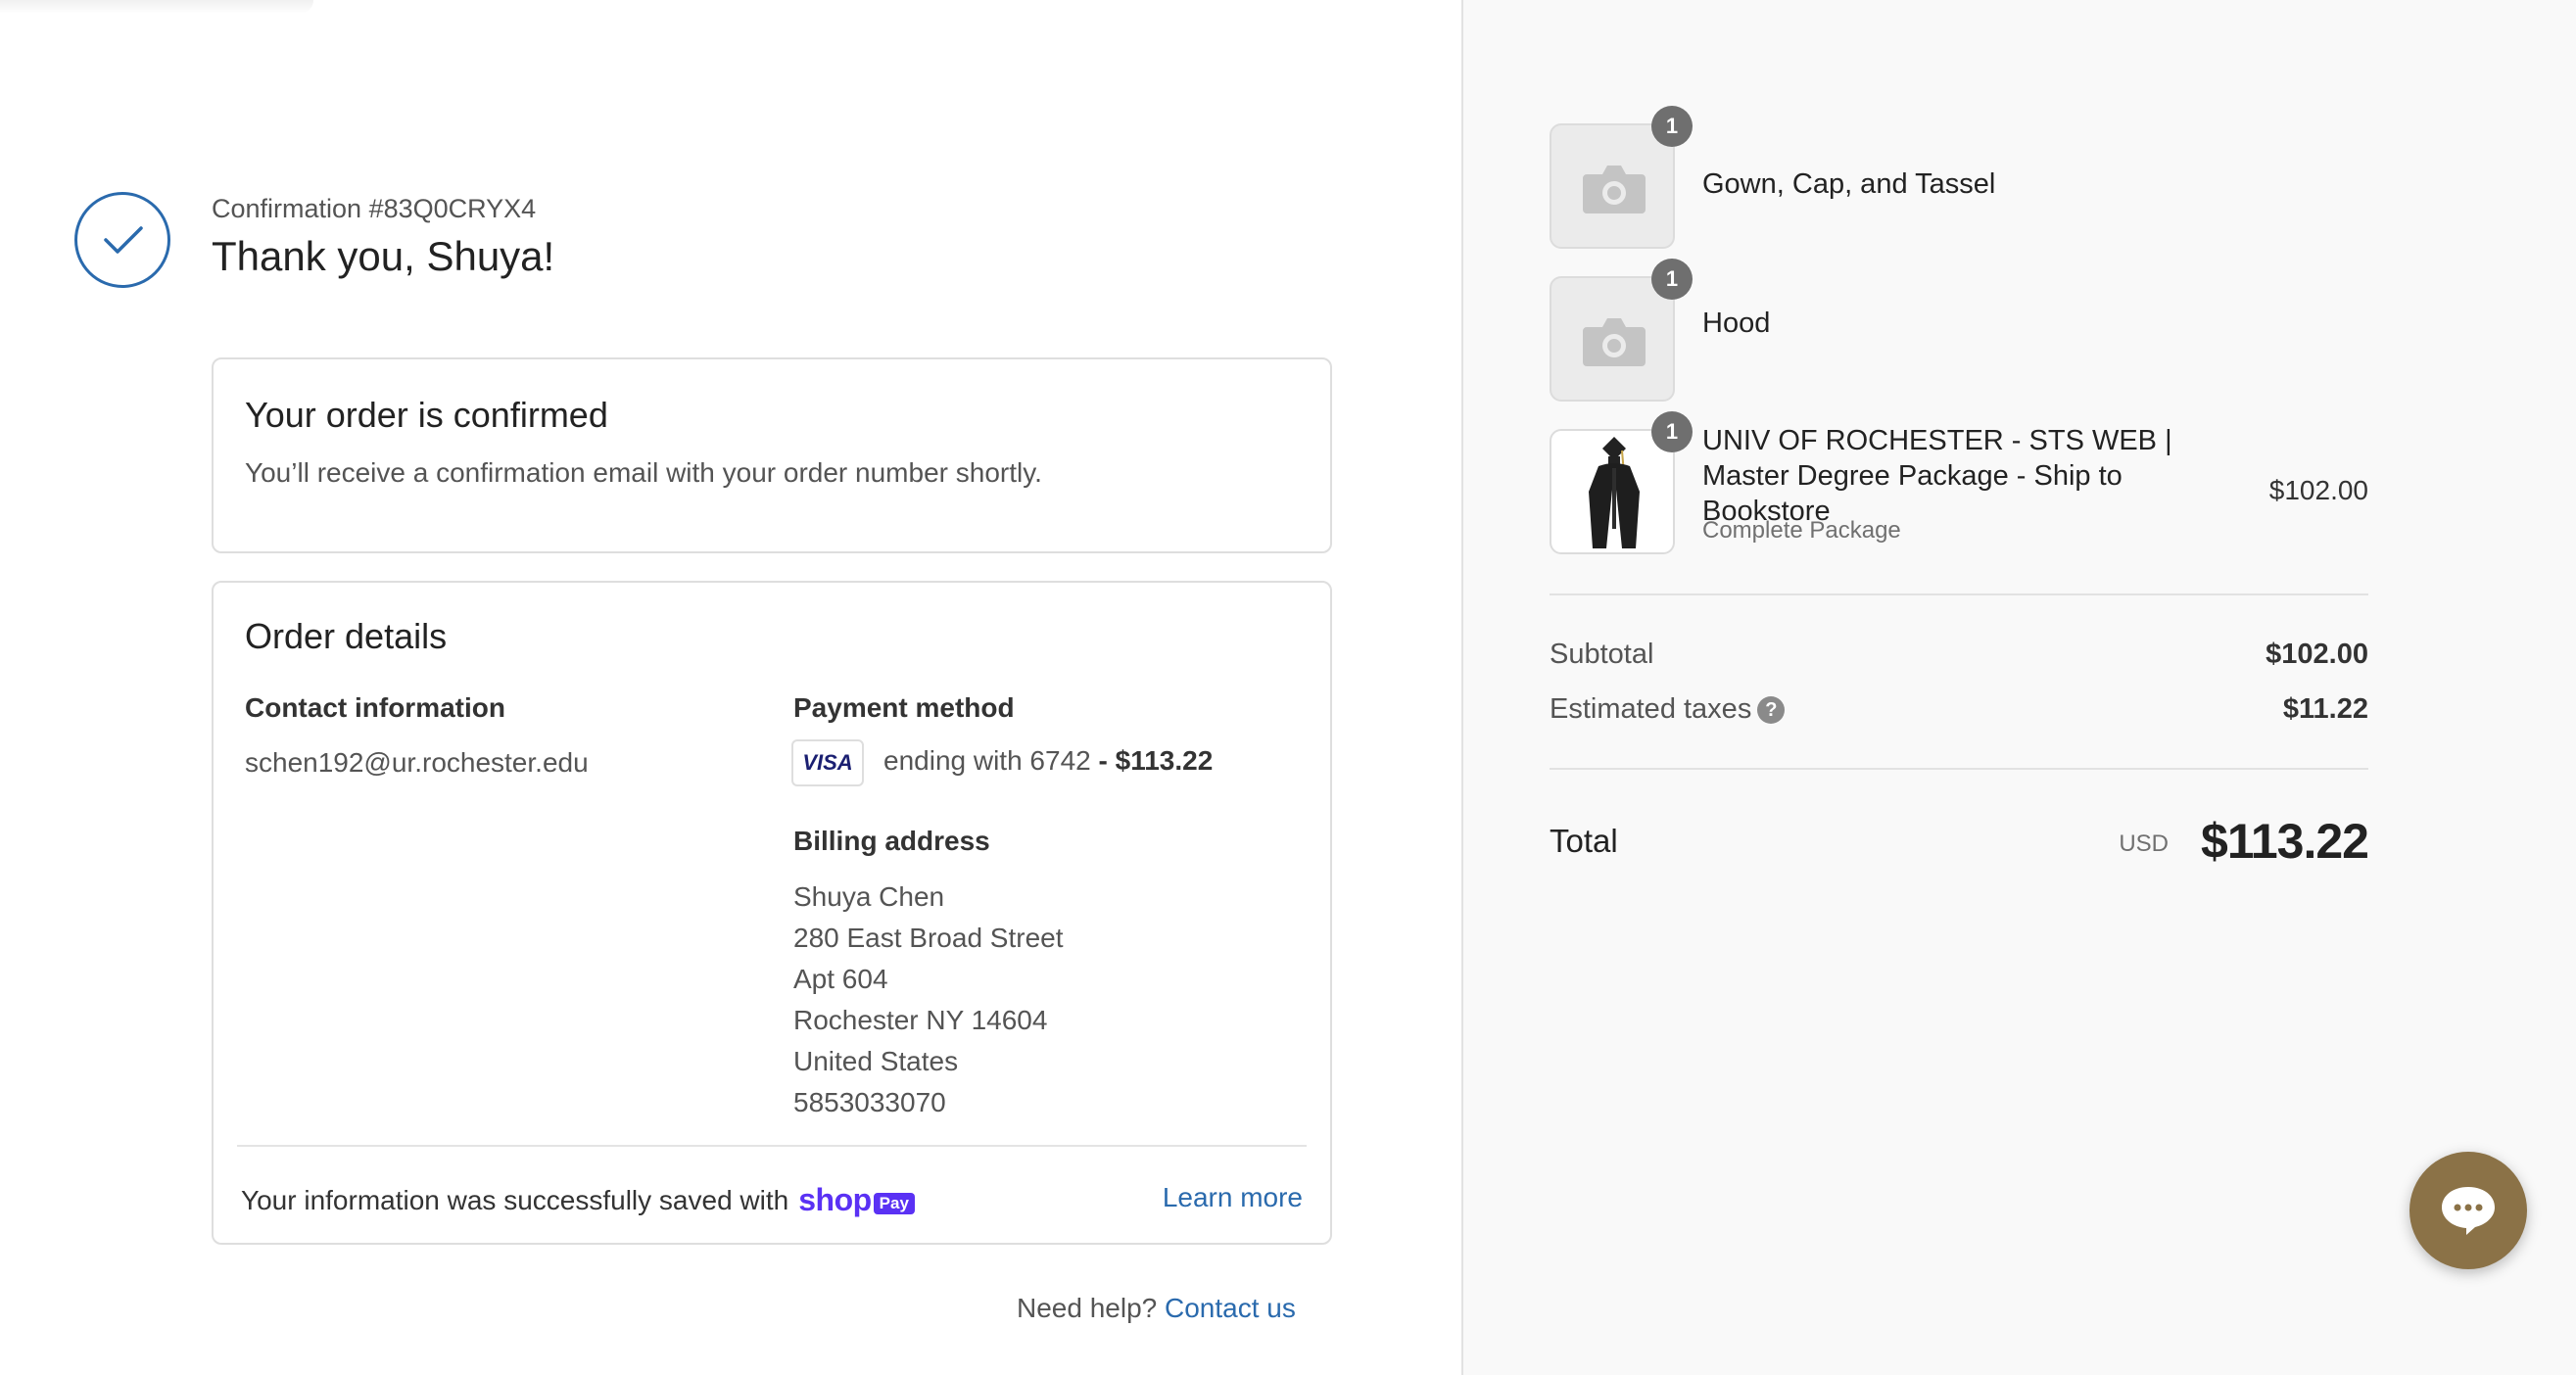 The image size is (2576, 1375). Describe the element at coordinates (869, 896) in the screenshot. I see `billing-line: Shuya Chen` at that location.